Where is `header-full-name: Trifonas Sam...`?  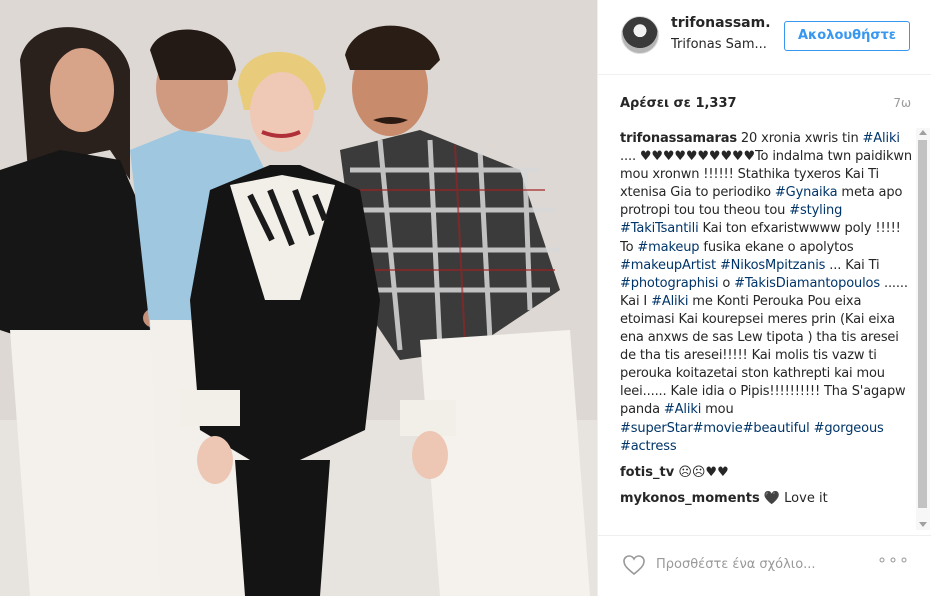 header-full-name: Trifonas Sam... is located at coordinates (719, 44).